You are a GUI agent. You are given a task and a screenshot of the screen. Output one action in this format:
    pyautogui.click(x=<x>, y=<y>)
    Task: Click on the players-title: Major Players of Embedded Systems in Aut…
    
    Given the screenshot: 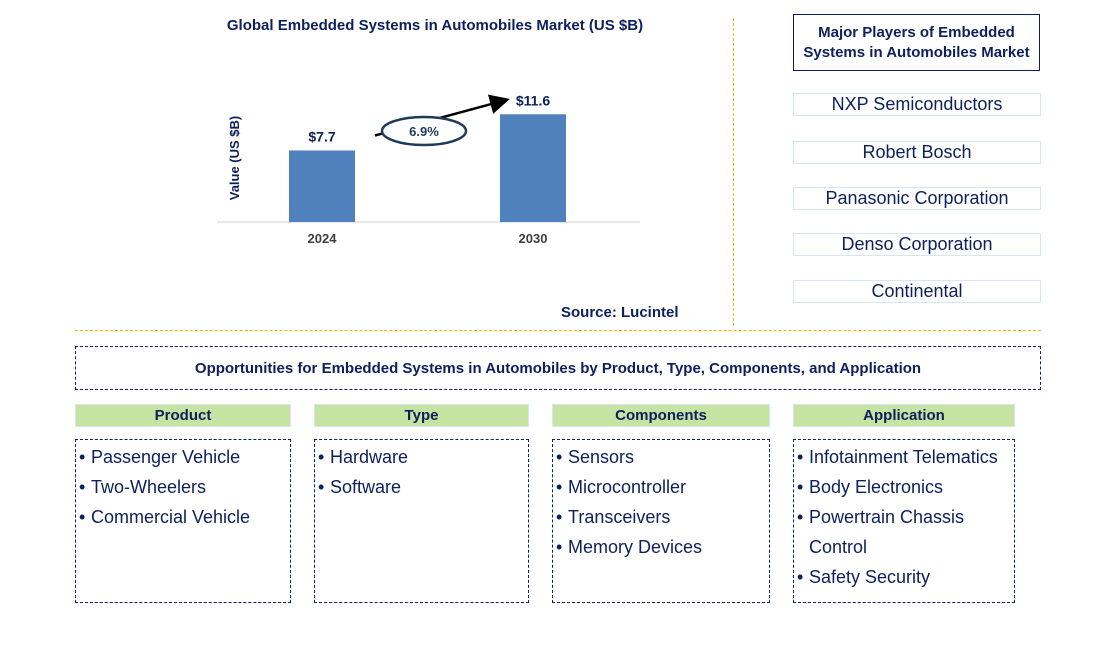 What is the action you would take?
    pyautogui.click(x=916, y=42)
    